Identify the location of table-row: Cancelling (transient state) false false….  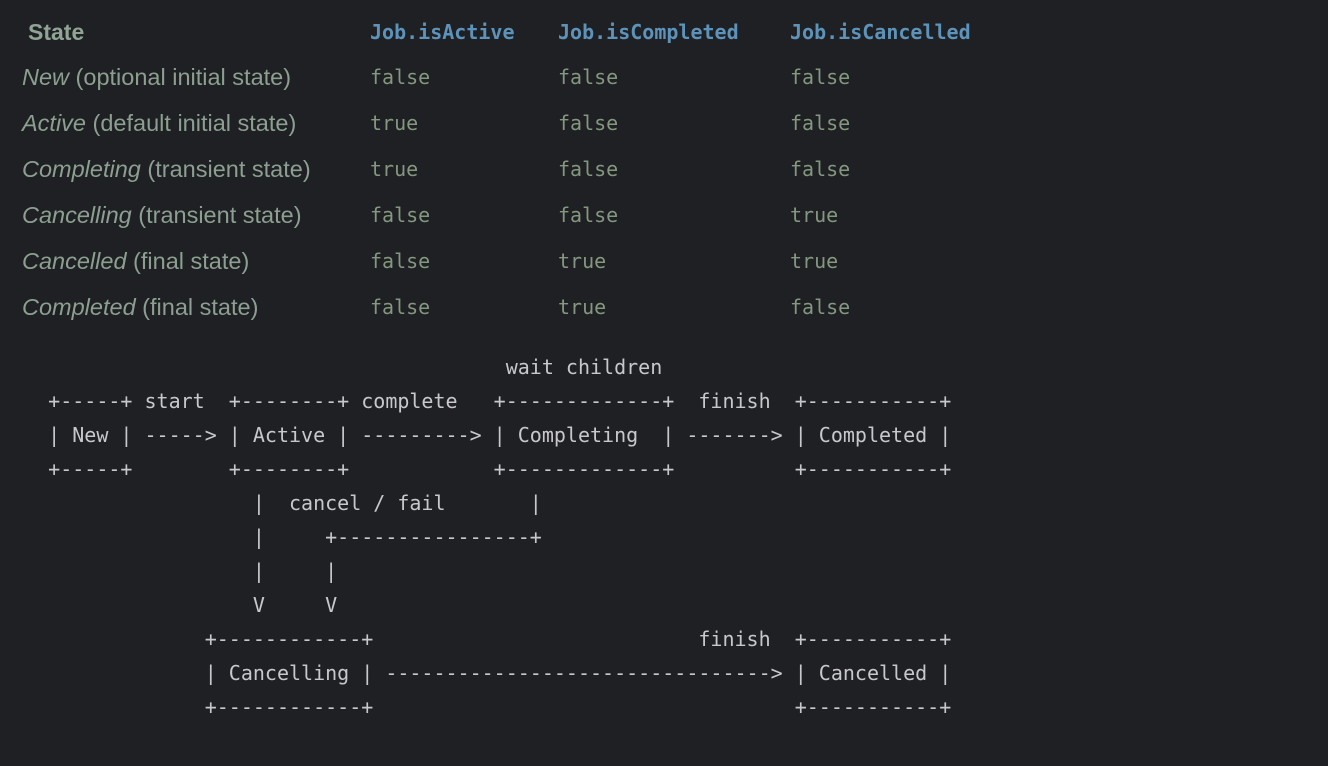
(516, 215).